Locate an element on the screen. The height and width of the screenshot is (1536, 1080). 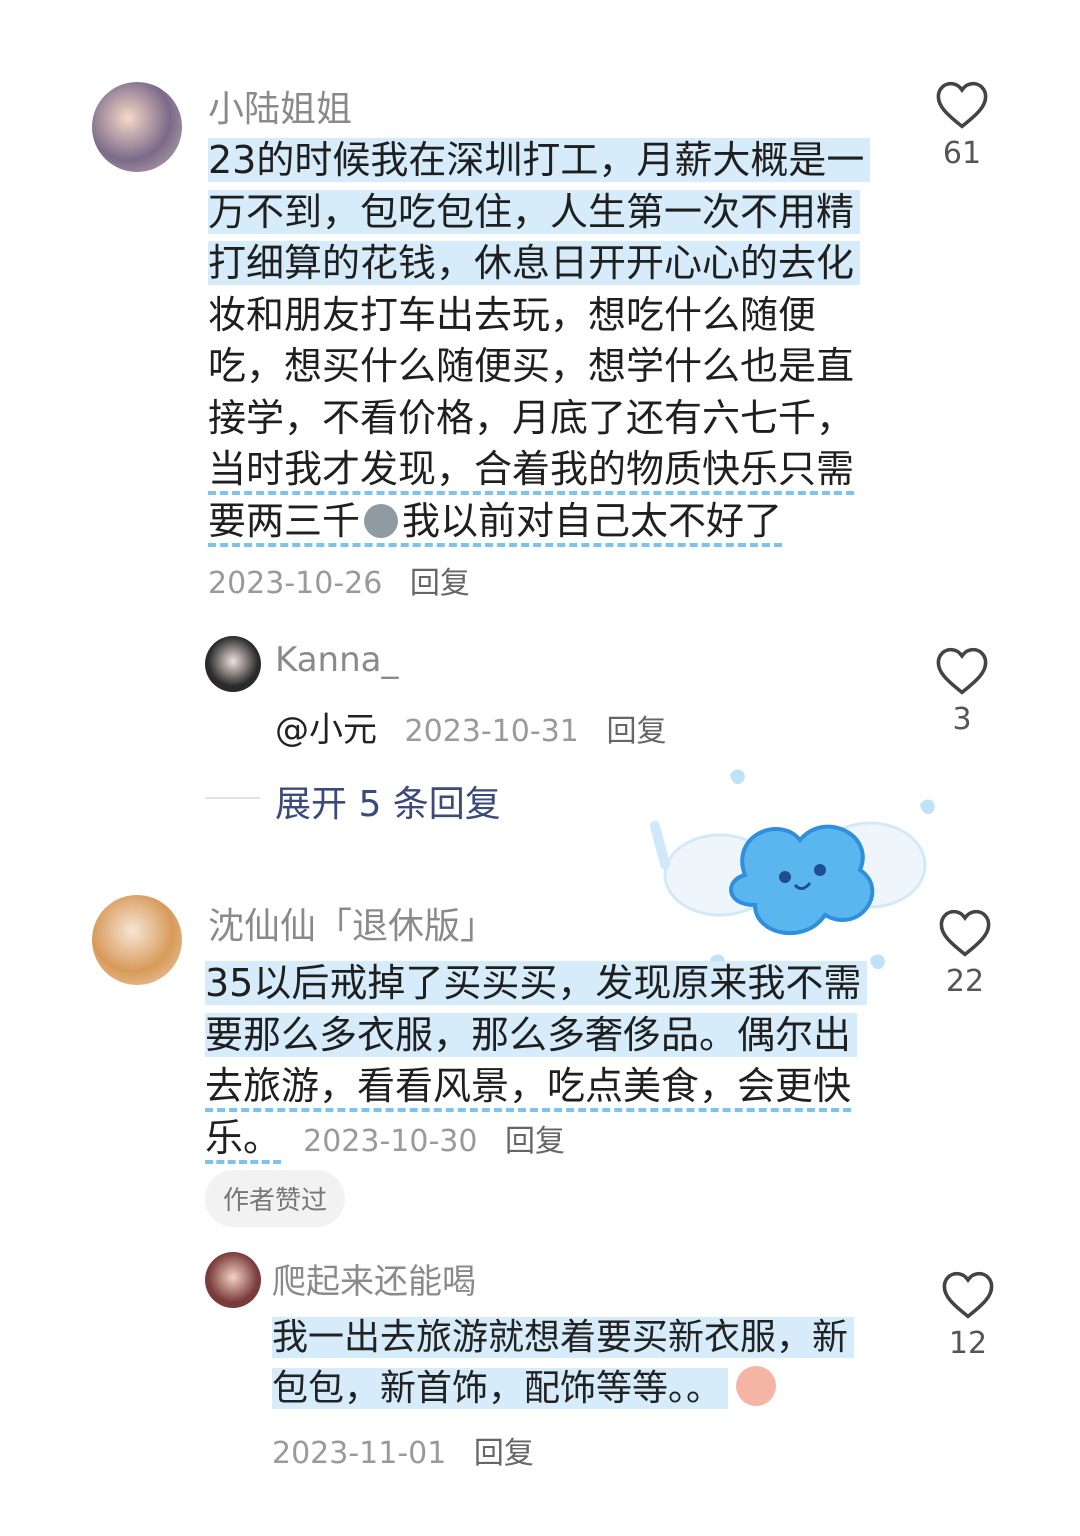
reply-date: 2023-10-31 is located at coordinates (491, 731).